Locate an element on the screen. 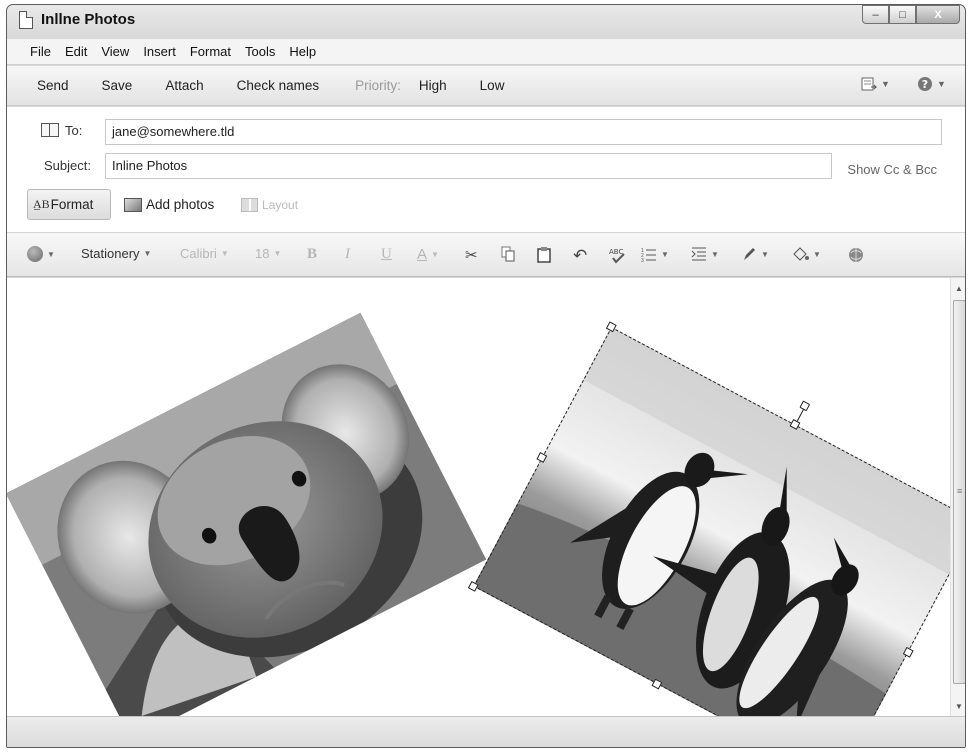 This screenshot has height=752, width=972. window-title: Inllne Photos is located at coordinates (88, 19).